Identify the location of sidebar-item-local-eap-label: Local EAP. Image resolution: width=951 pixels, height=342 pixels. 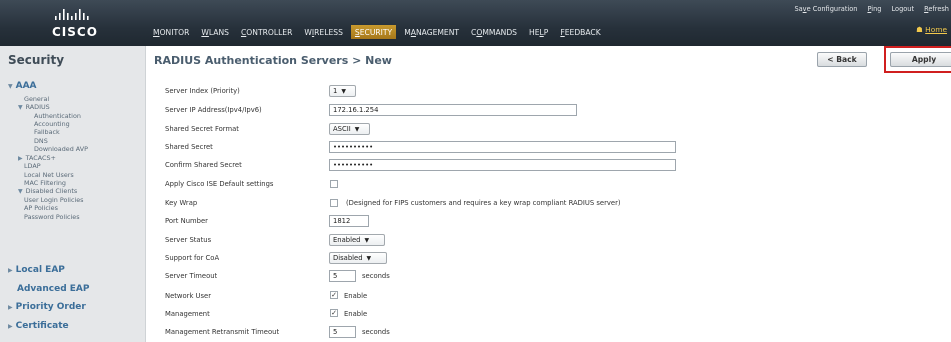
(40, 270).